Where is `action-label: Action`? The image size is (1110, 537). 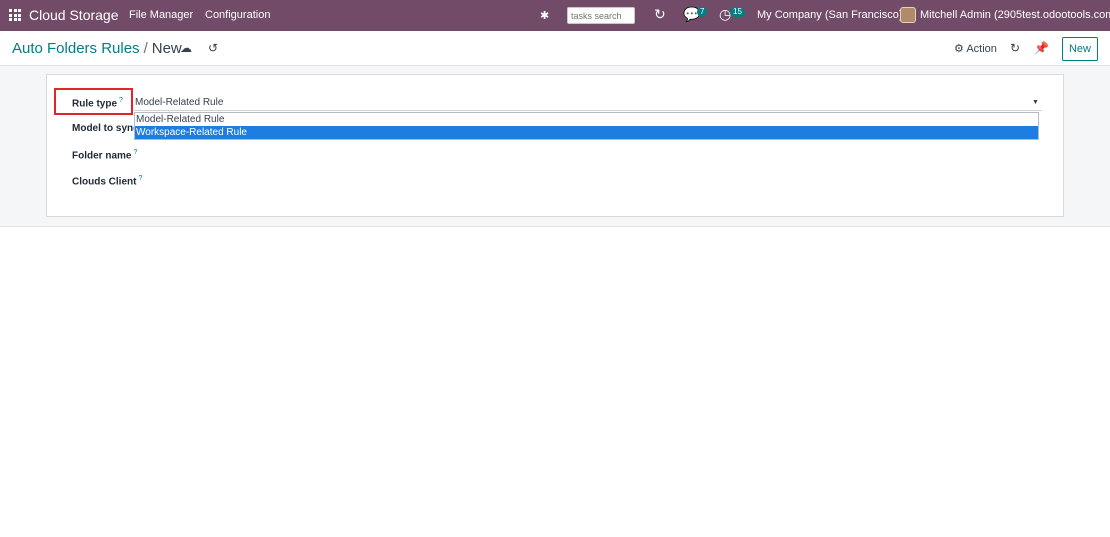
action-label: Action is located at coordinates (981, 49).